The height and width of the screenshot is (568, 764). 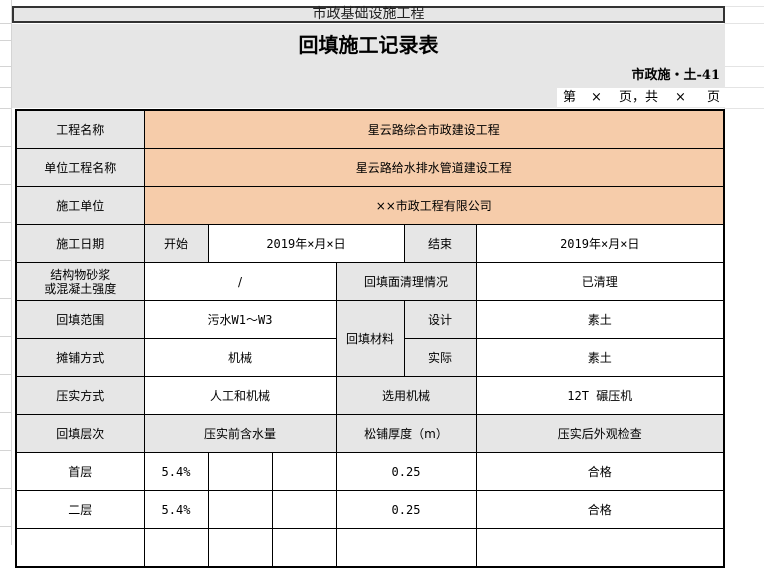 What do you see at coordinates (600, 357) in the screenshot?
I see `actual-value: 素土` at bounding box center [600, 357].